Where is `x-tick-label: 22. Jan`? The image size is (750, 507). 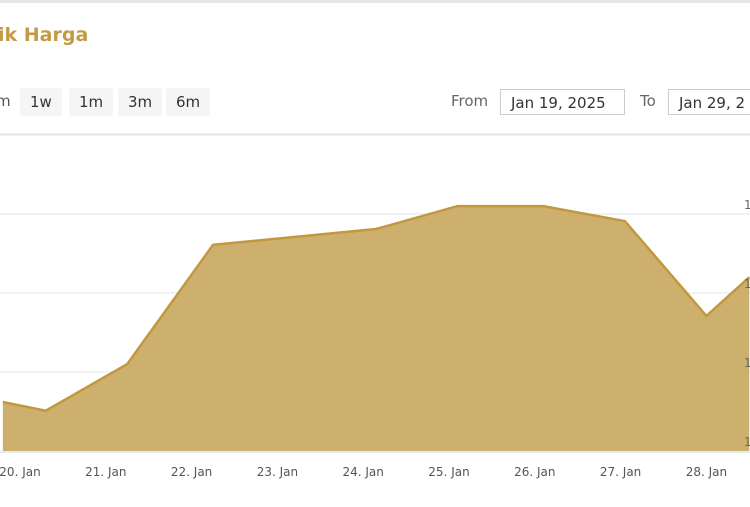
x-tick-label: 22. Jan is located at coordinates (191, 472).